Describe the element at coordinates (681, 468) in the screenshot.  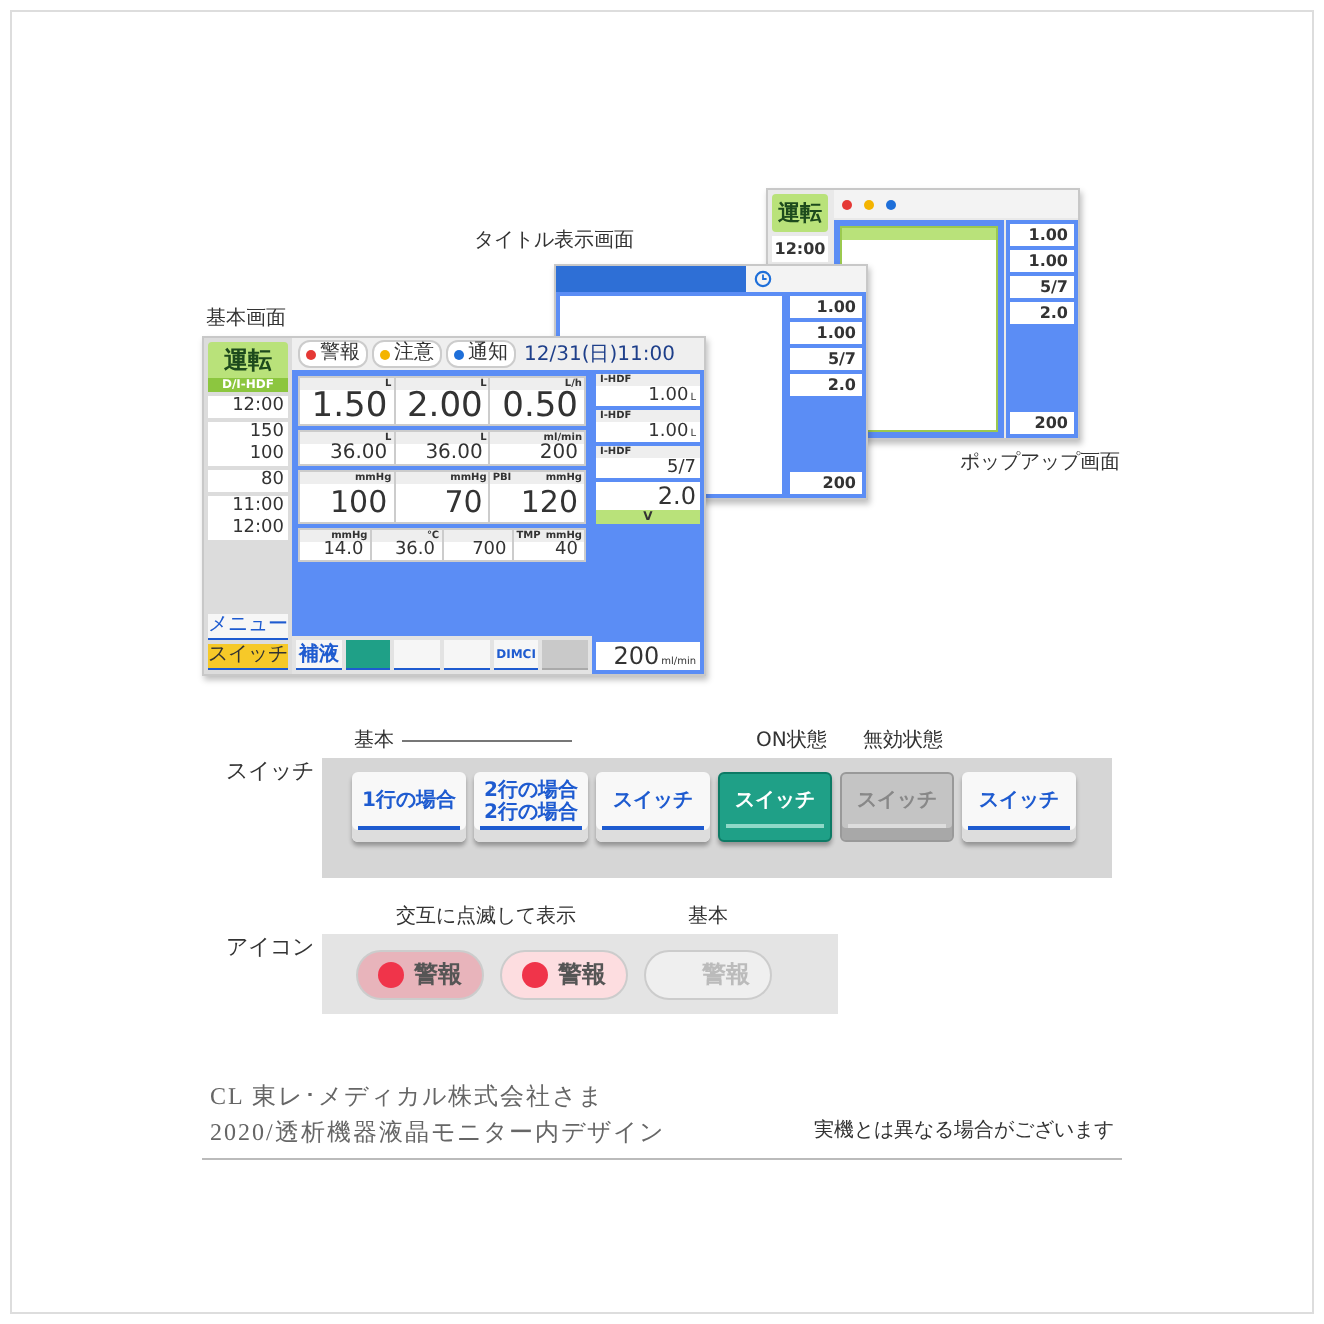
I see `card-value: 5/7` at that location.